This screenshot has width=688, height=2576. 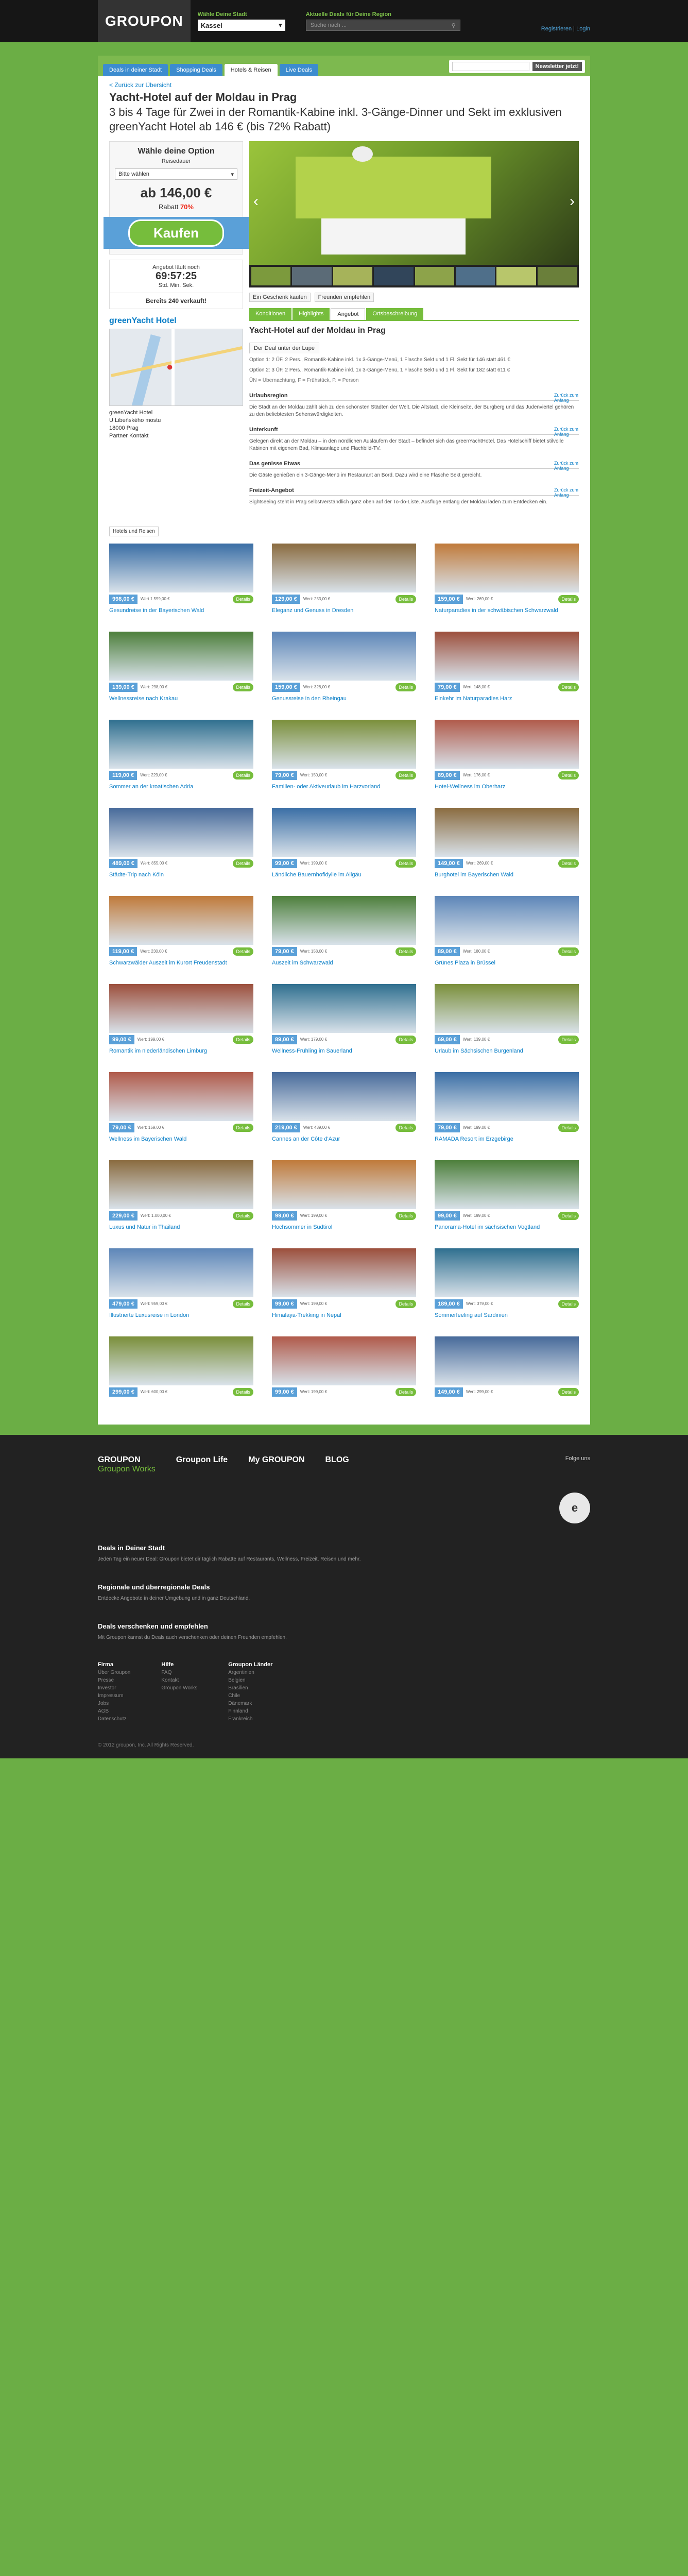 What do you see at coordinates (250, 1672) in the screenshot?
I see `footer-link: Argentinien` at bounding box center [250, 1672].